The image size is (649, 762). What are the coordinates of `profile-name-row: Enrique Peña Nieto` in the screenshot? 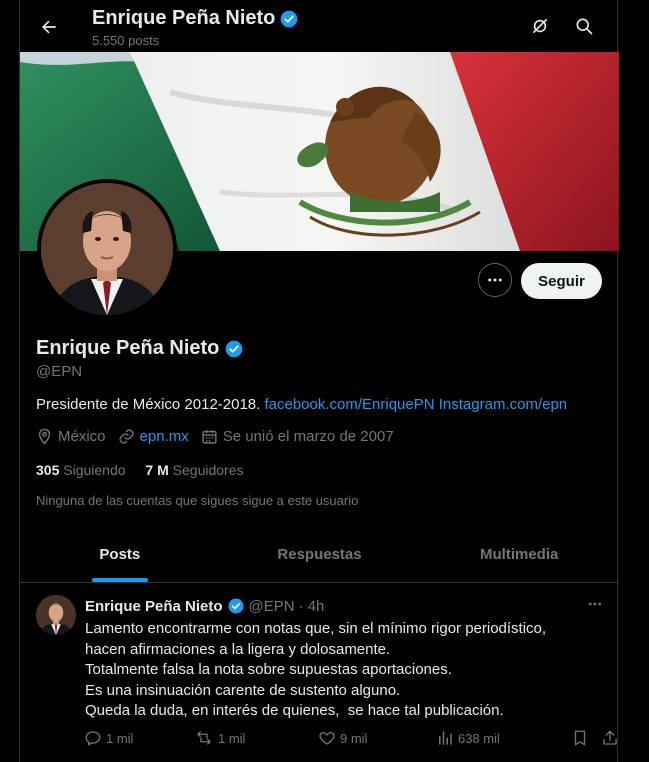 It's located at (140, 348).